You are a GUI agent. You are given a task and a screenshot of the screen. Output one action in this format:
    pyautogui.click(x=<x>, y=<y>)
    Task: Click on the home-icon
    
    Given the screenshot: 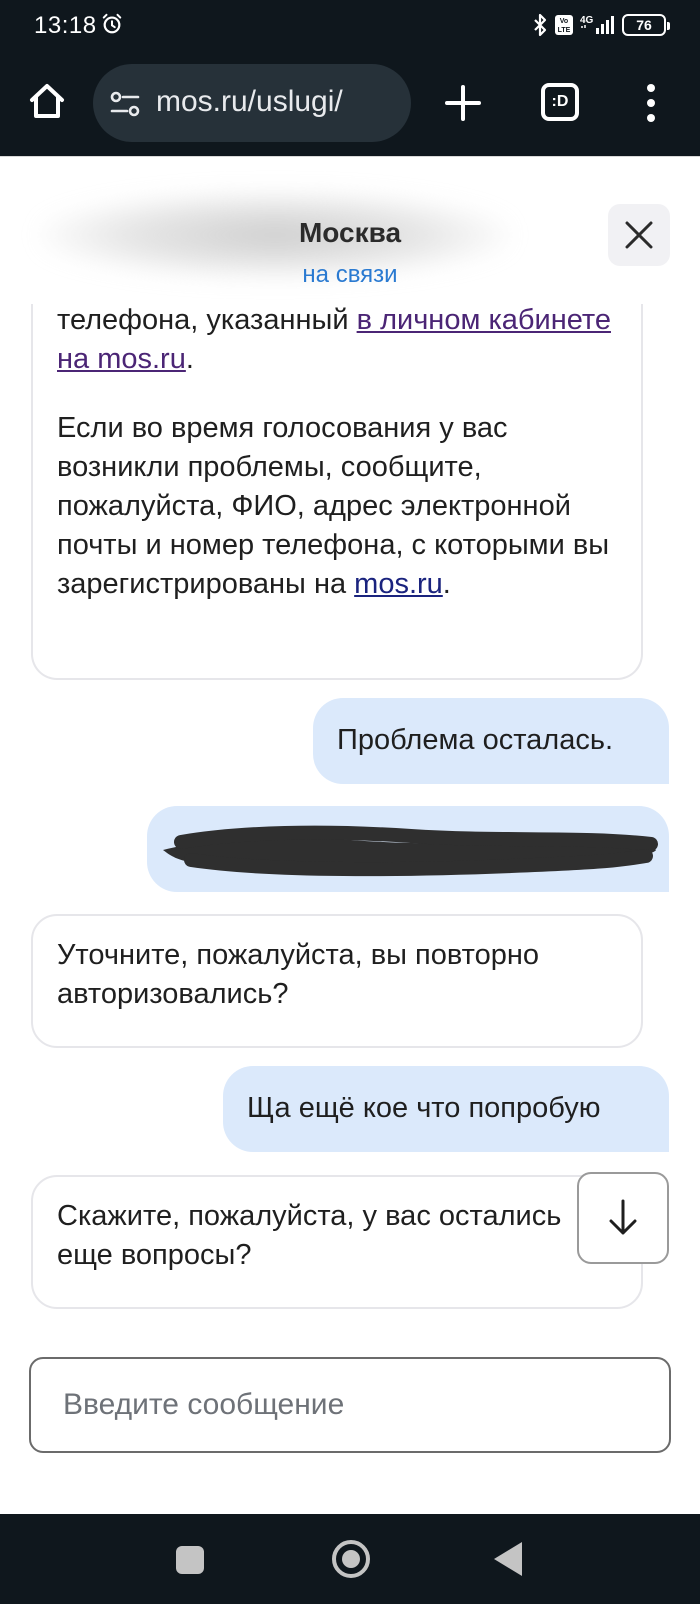 What is the action you would take?
    pyautogui.click(x=47, y=101)
    